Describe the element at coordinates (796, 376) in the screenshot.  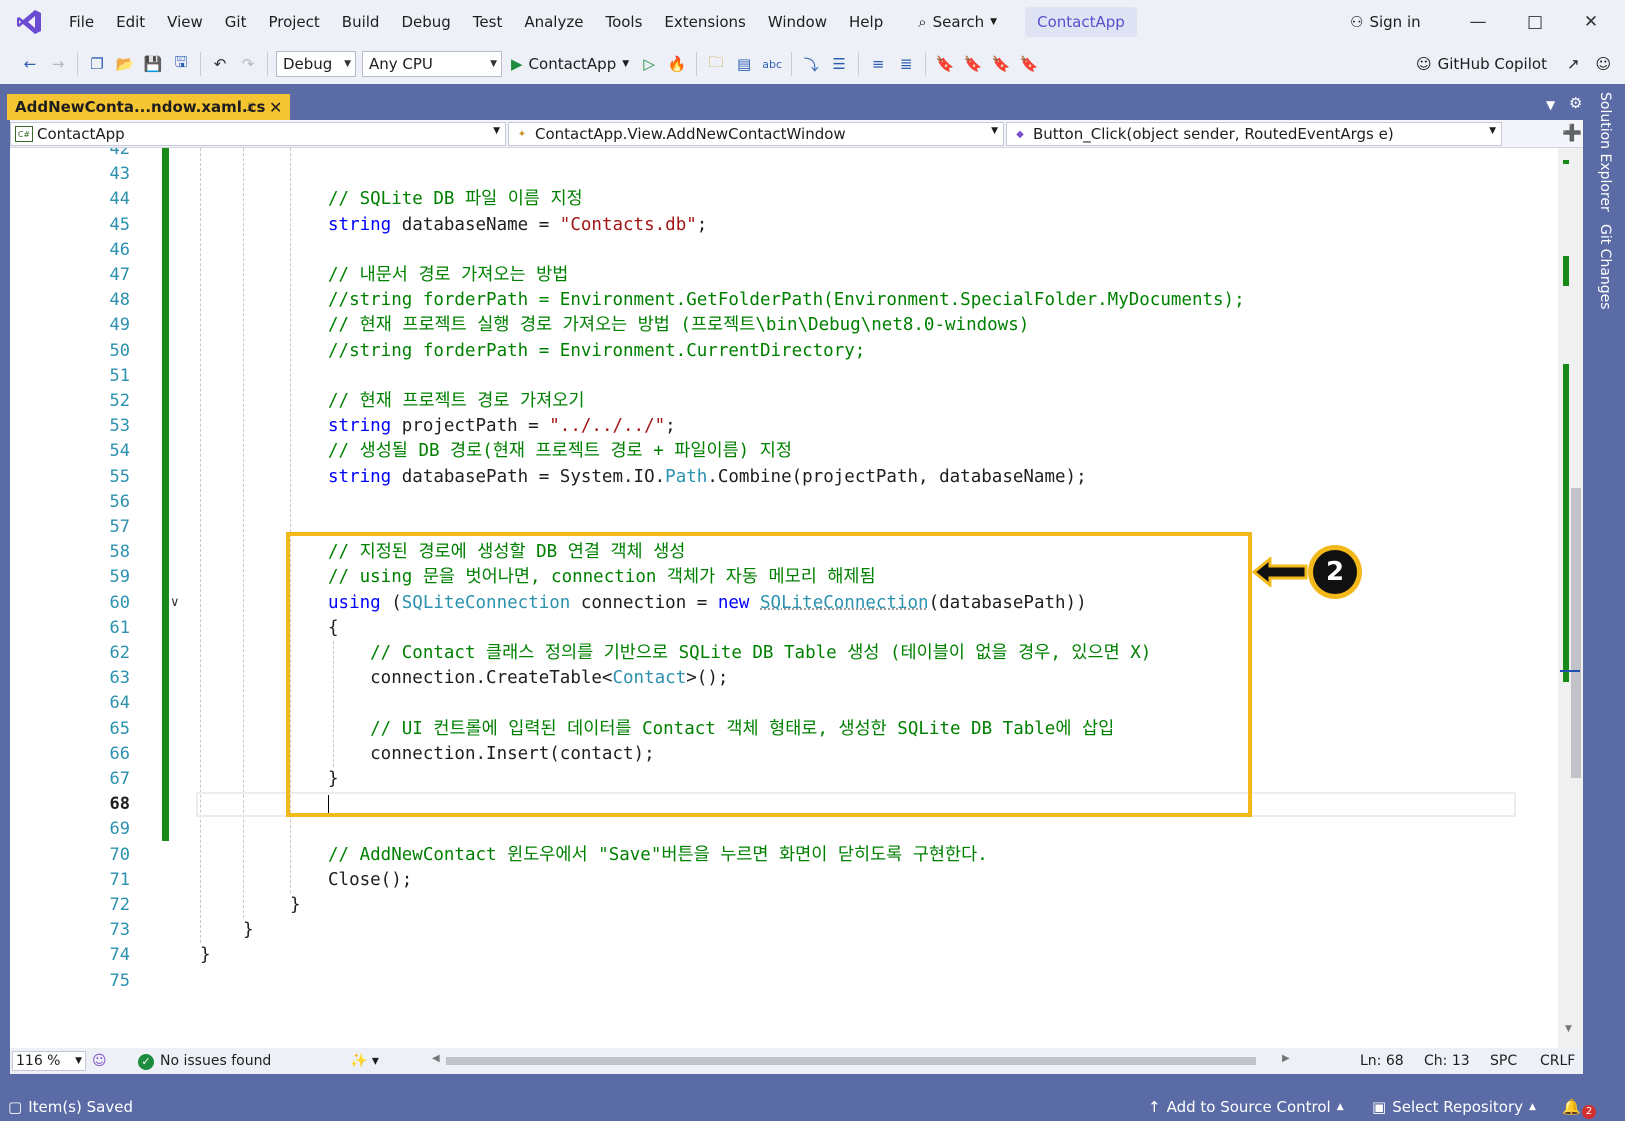
I see `code-line: 51` at that location.